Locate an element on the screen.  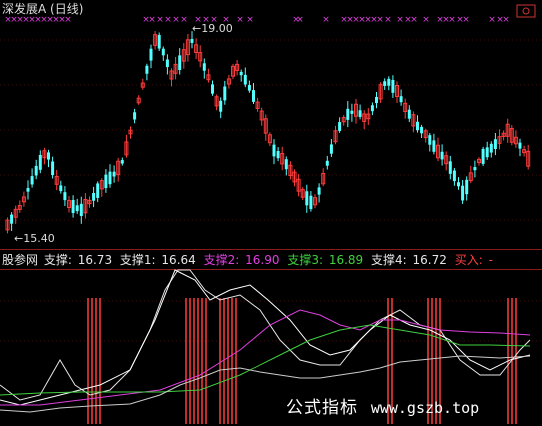
support2-item: 支撑2: 16.90 is located at coordinates (241, 260).